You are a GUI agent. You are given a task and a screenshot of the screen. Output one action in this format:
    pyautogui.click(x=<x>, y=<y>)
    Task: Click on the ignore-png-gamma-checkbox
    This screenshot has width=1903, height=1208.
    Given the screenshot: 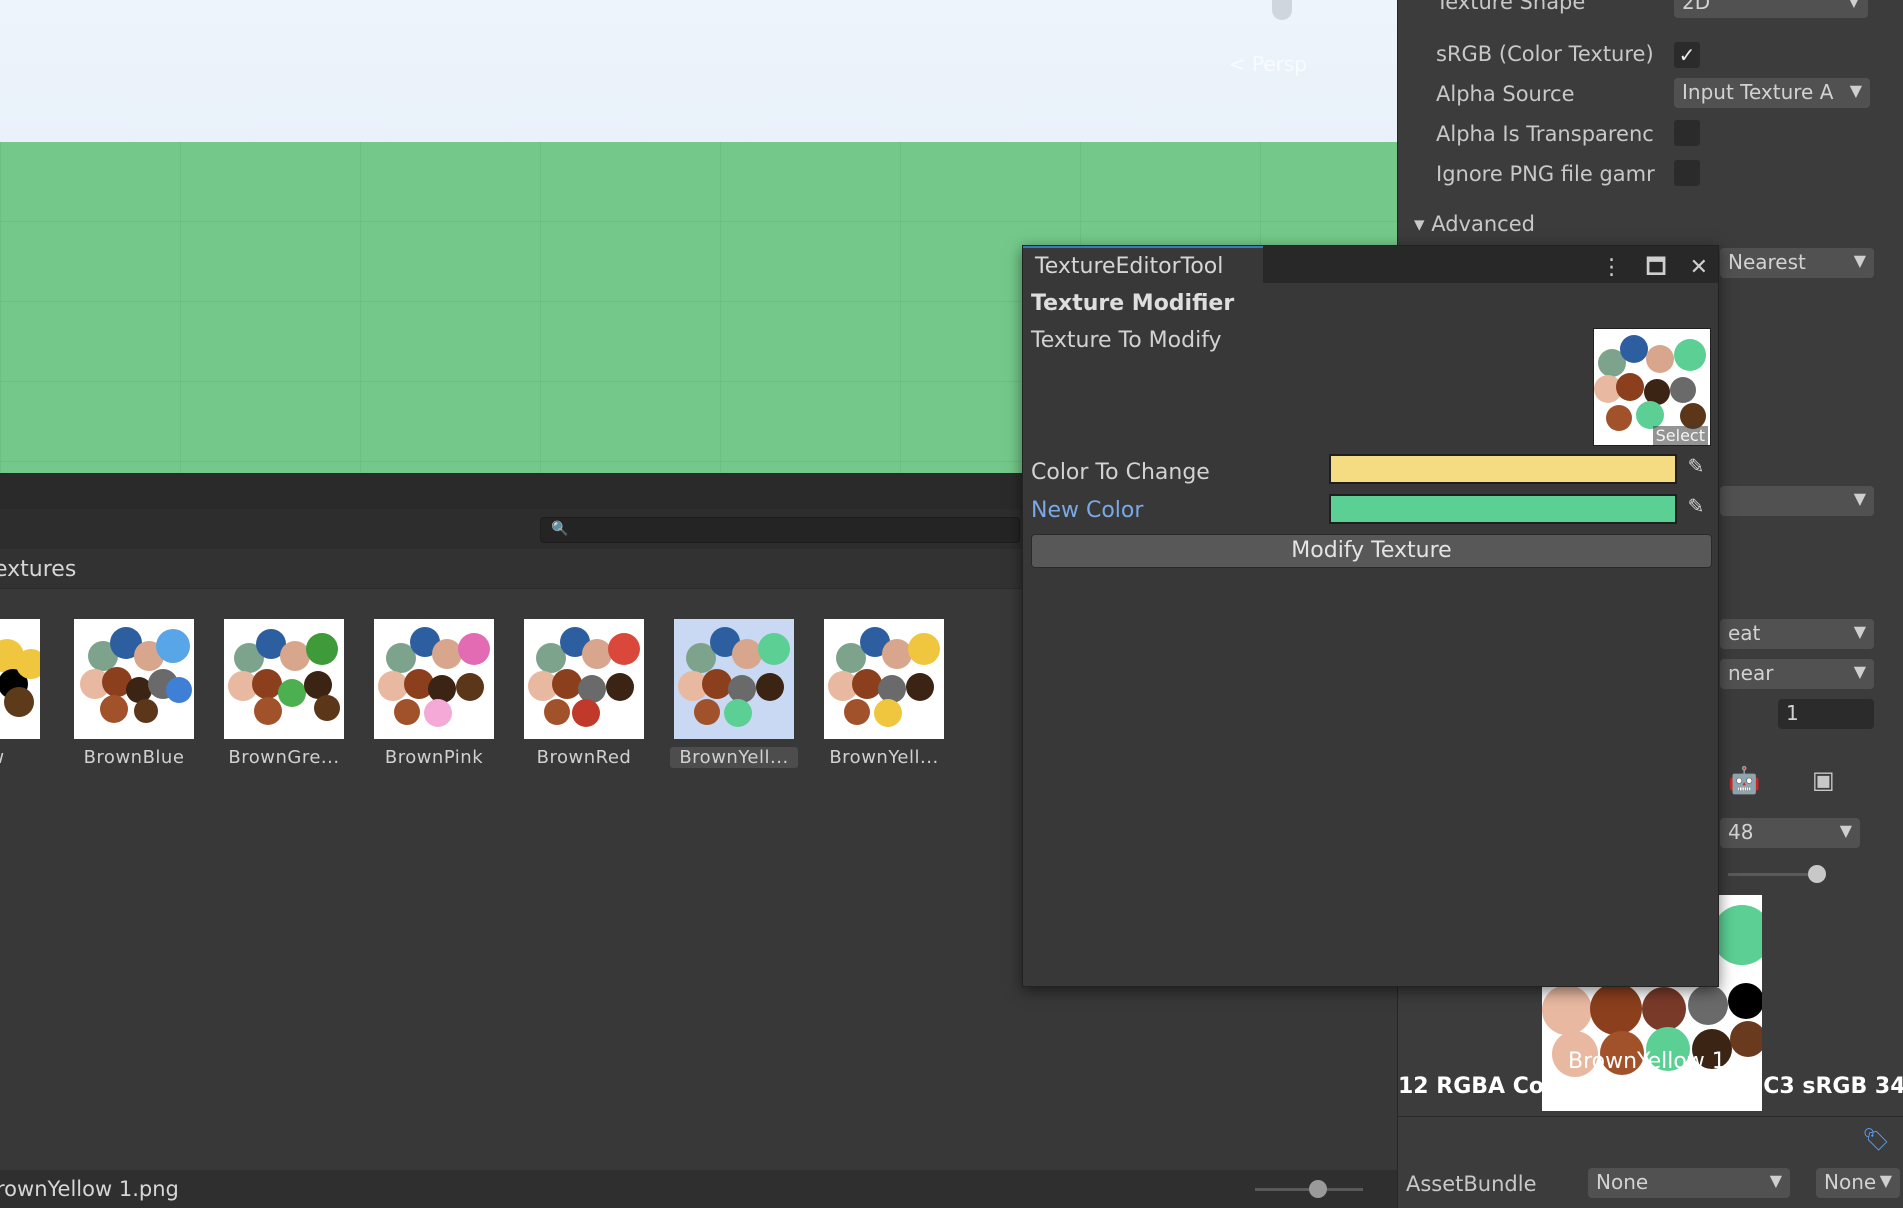 What is the action you would take?
    pyautogui.click(x=1687, y=173)
    